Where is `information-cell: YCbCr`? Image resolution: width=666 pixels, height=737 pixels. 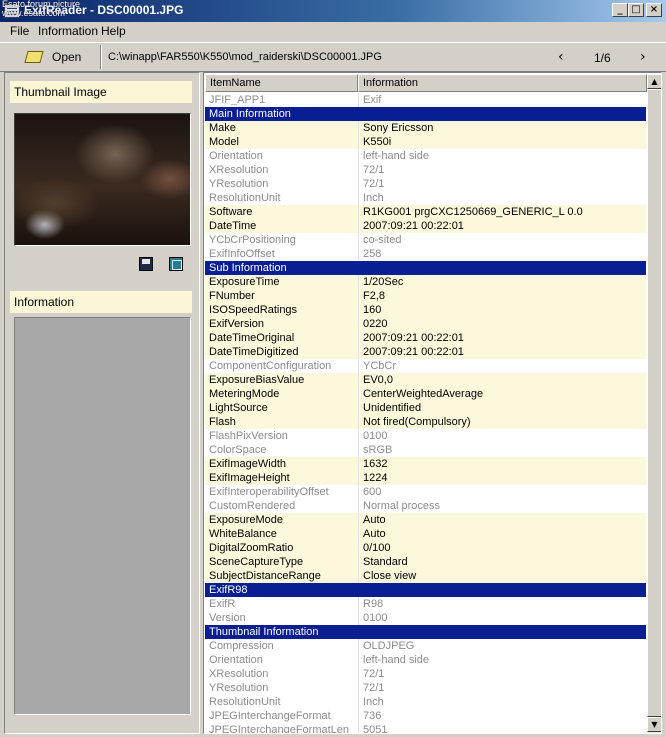
information-cell: YCbCr is located at coordinates (380, 366).